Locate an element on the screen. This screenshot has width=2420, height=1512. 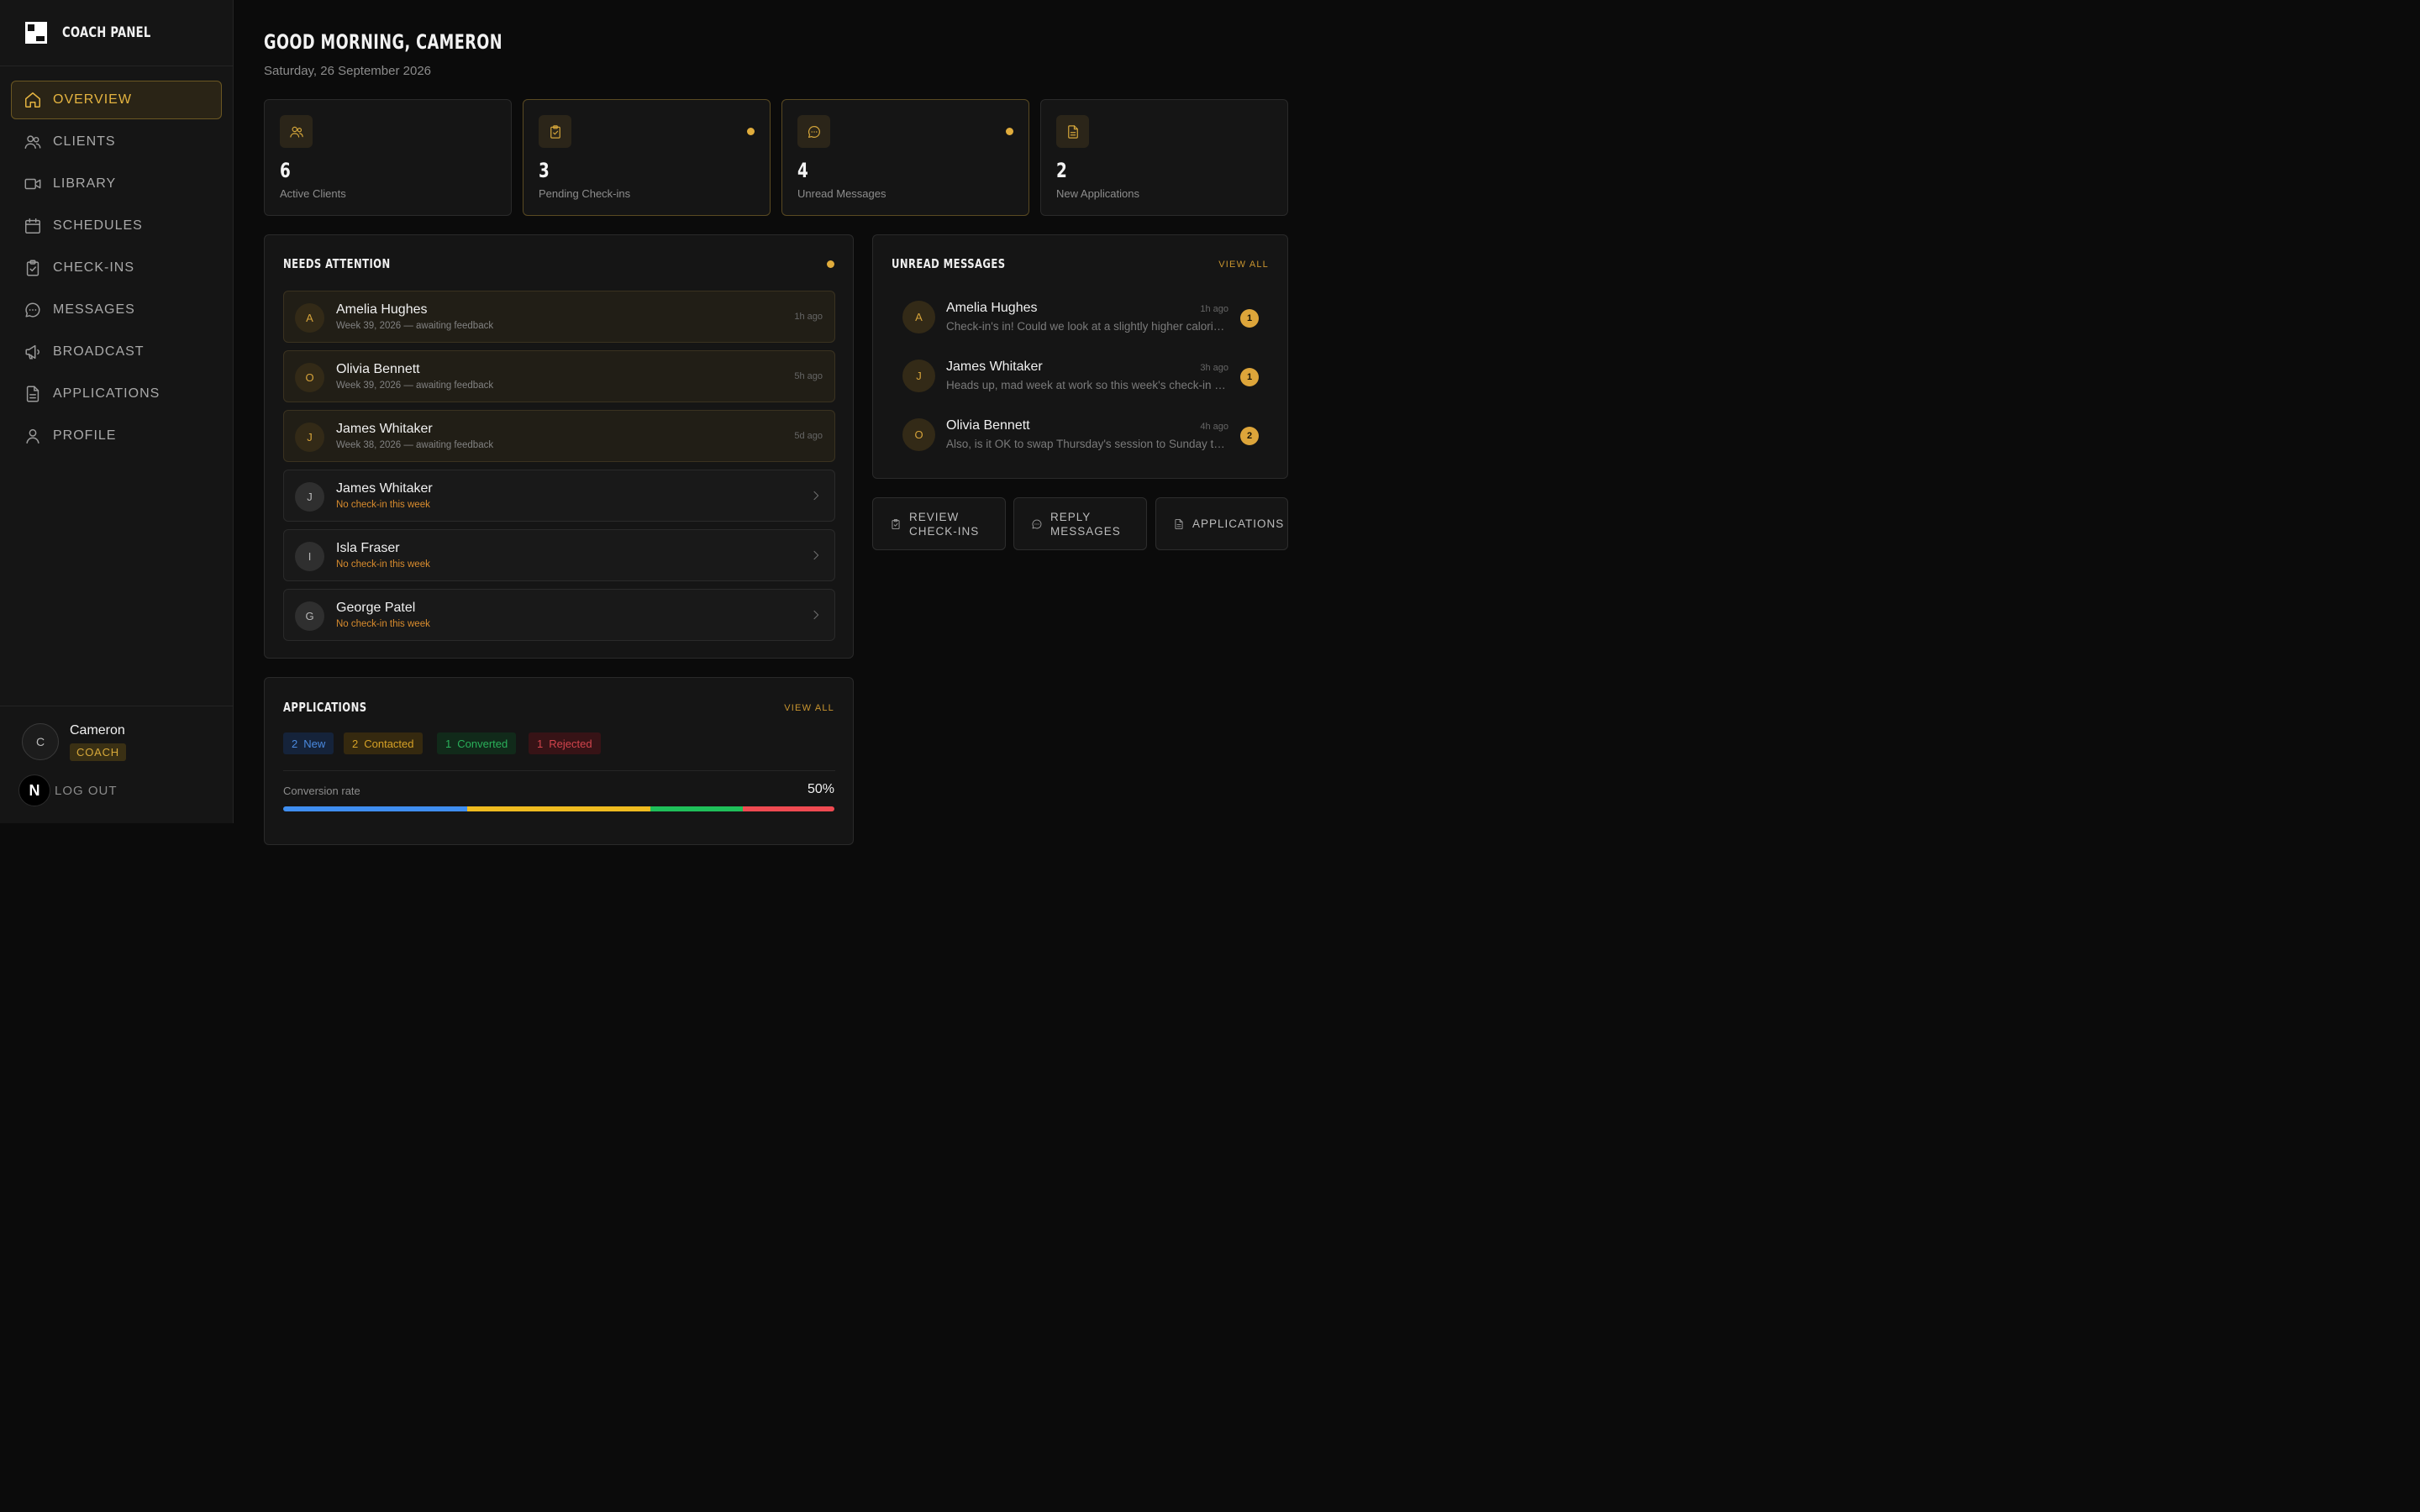
stat-card-unread-messages: 4 Unread Messages is located at coordinates (905, 157).